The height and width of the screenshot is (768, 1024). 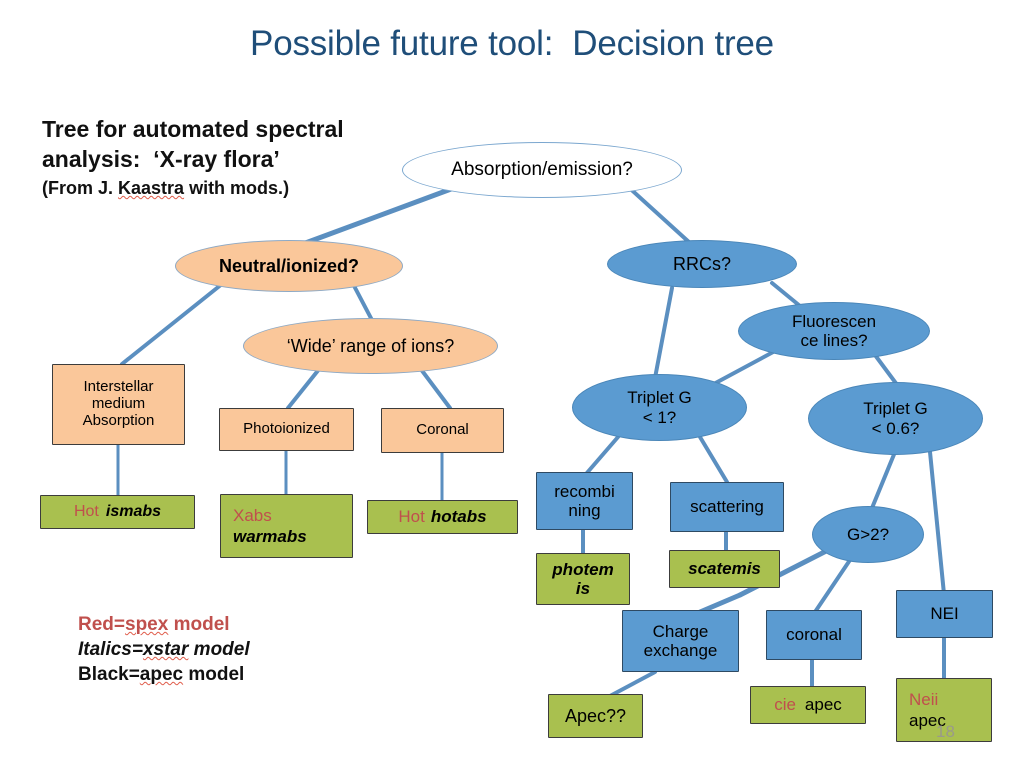 I want to click on node-triplet-g-lt-06: Triplet G < 0.6?, so click(x=895, y=418).